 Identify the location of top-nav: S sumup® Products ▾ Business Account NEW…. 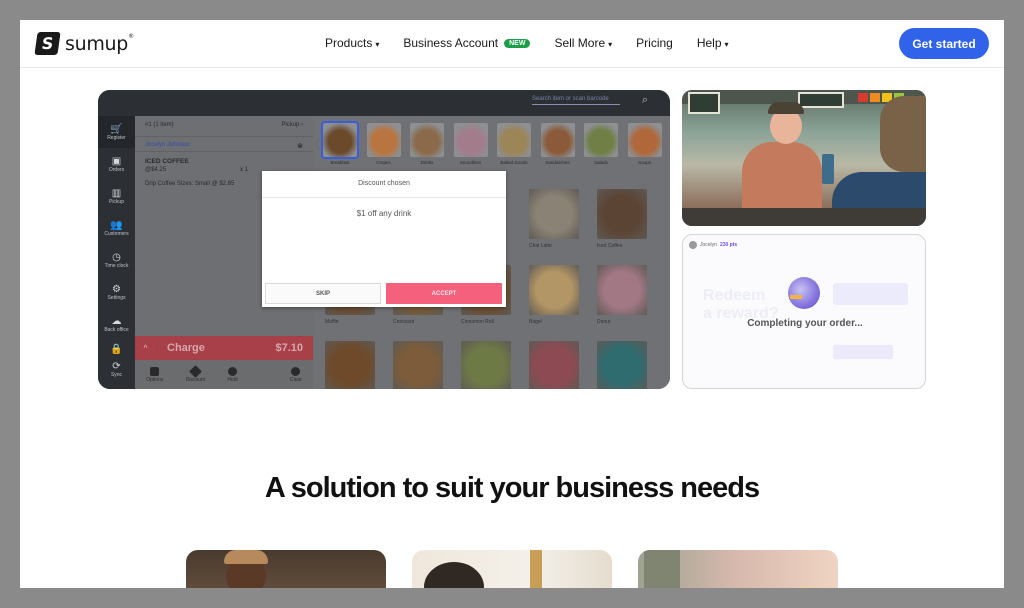
(512, 44).